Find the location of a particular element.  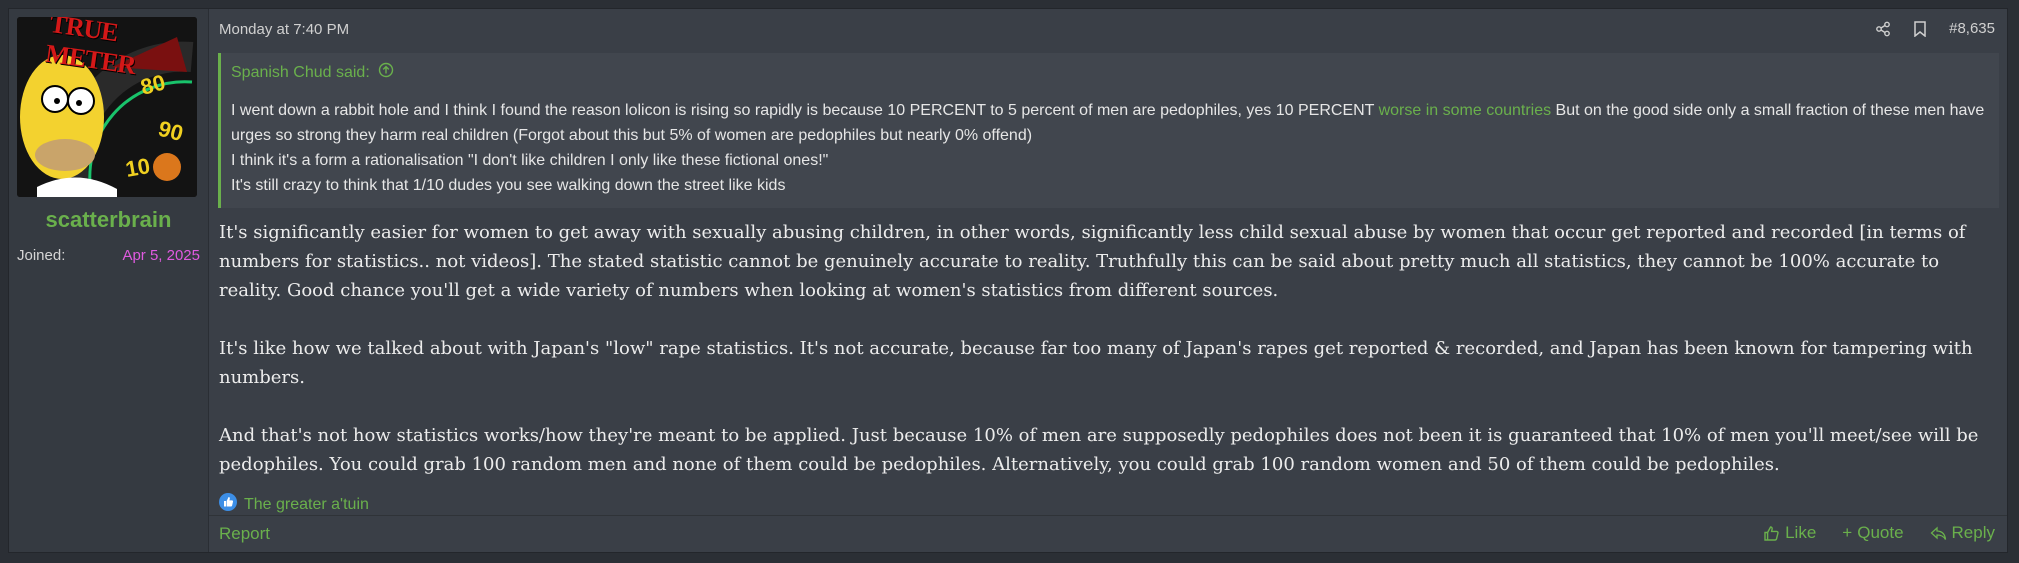

post-footer: Report Like + Quote Reply is located at coordinates (1108, 533).